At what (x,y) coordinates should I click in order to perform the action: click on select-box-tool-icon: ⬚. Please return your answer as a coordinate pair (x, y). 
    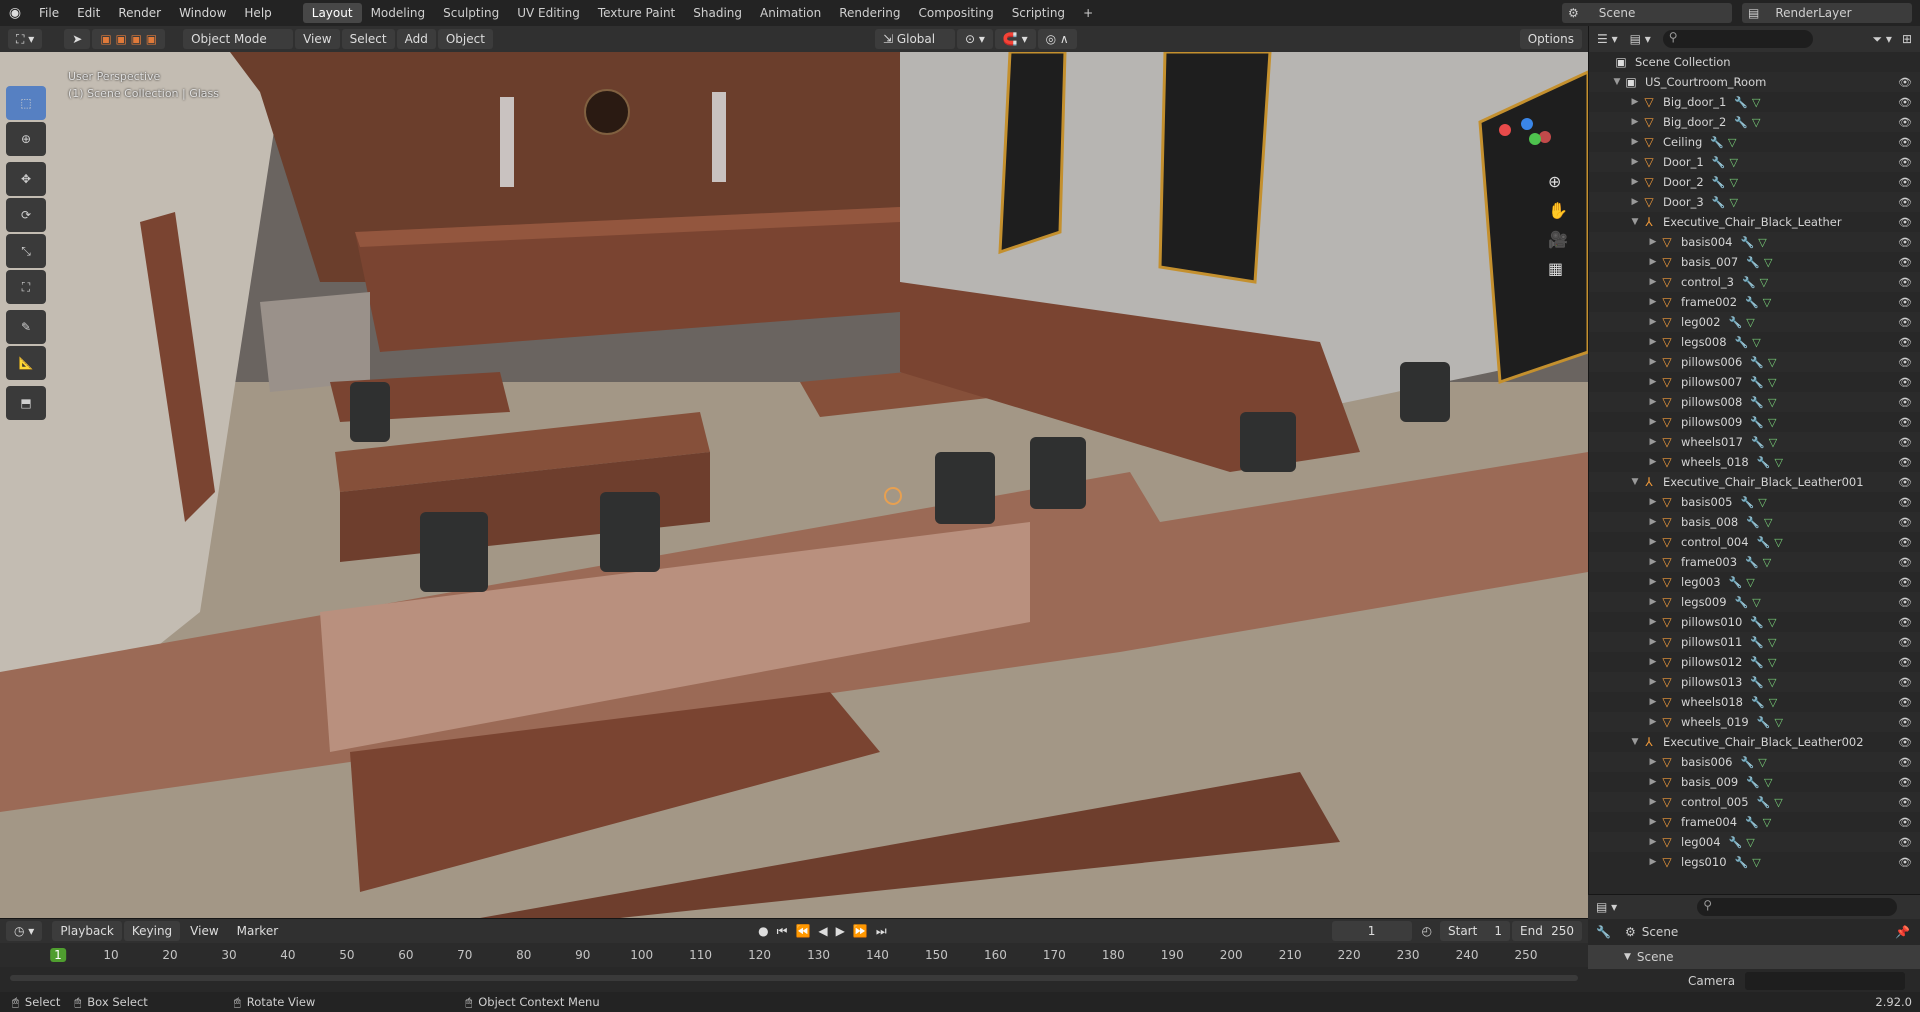
    Looking at the image, I should click on (26, 103).